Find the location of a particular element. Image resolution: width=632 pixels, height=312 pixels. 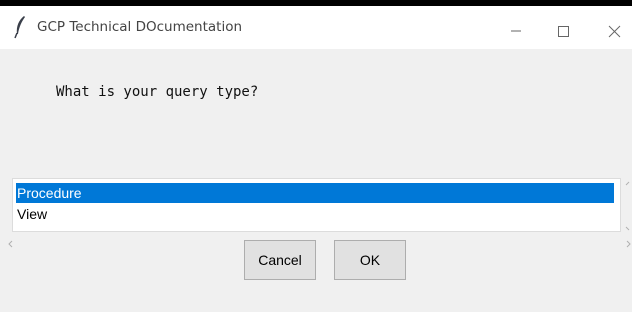

minimize-icon is located at coordinates (516, 31).